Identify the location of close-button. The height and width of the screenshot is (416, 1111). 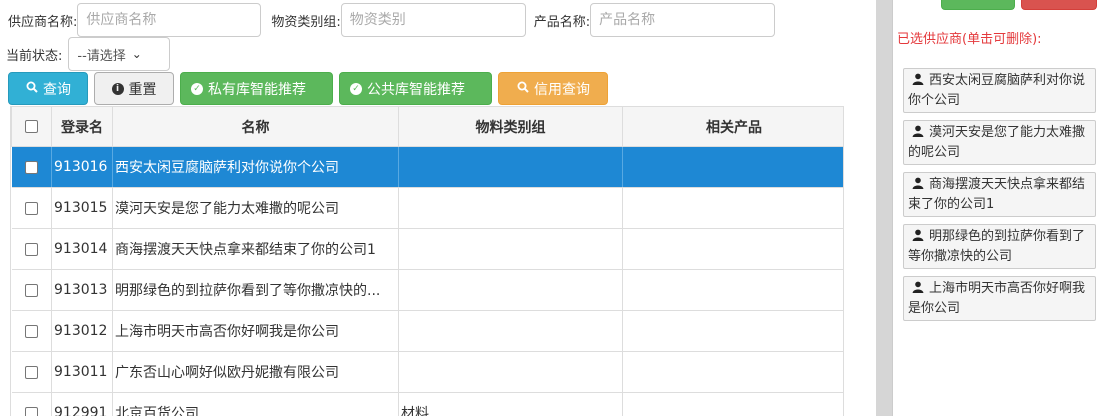
(1059, 5).